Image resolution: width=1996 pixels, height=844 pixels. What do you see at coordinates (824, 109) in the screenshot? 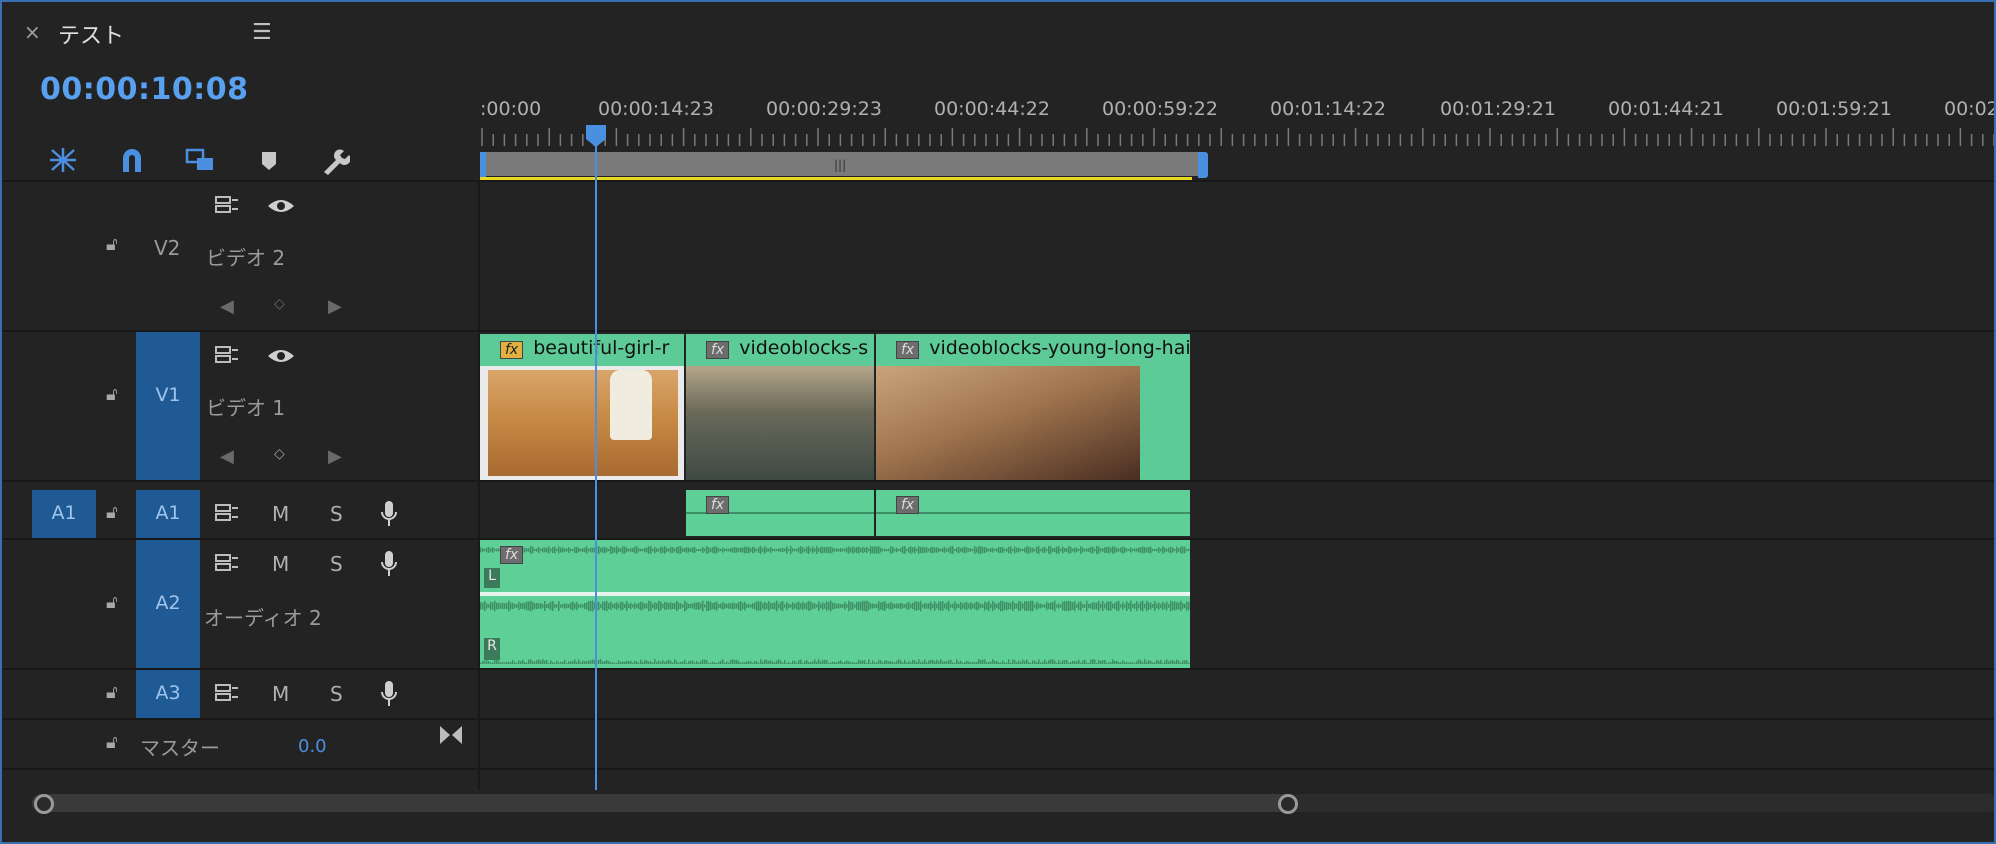
I see `ruler-label: 00:00:29:23` at bounding box center [824, 109].